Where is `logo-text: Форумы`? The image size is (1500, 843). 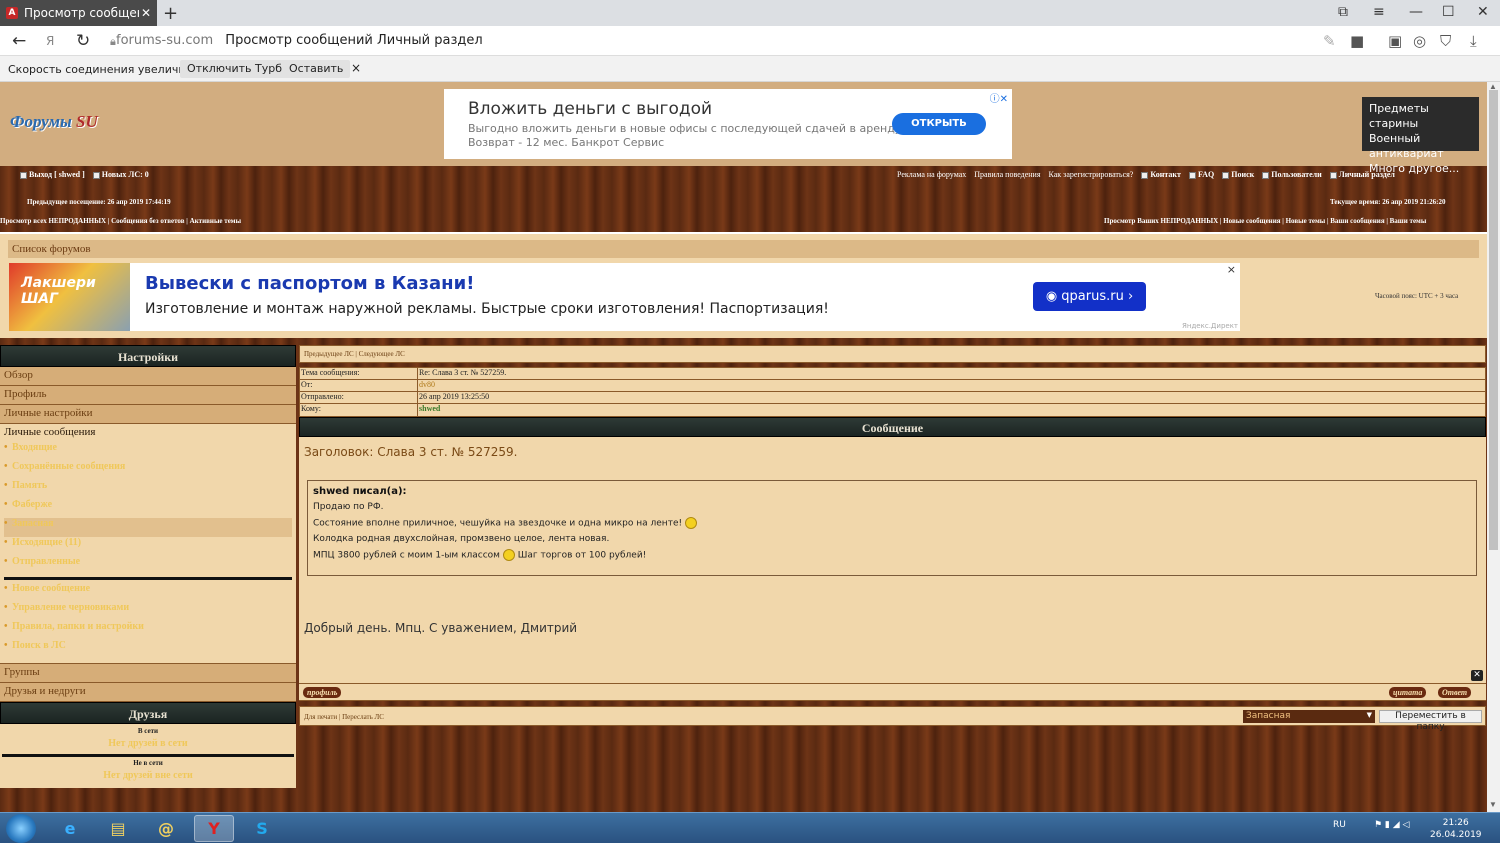
logo-text: Форумы is located at coordinates (41, 121).